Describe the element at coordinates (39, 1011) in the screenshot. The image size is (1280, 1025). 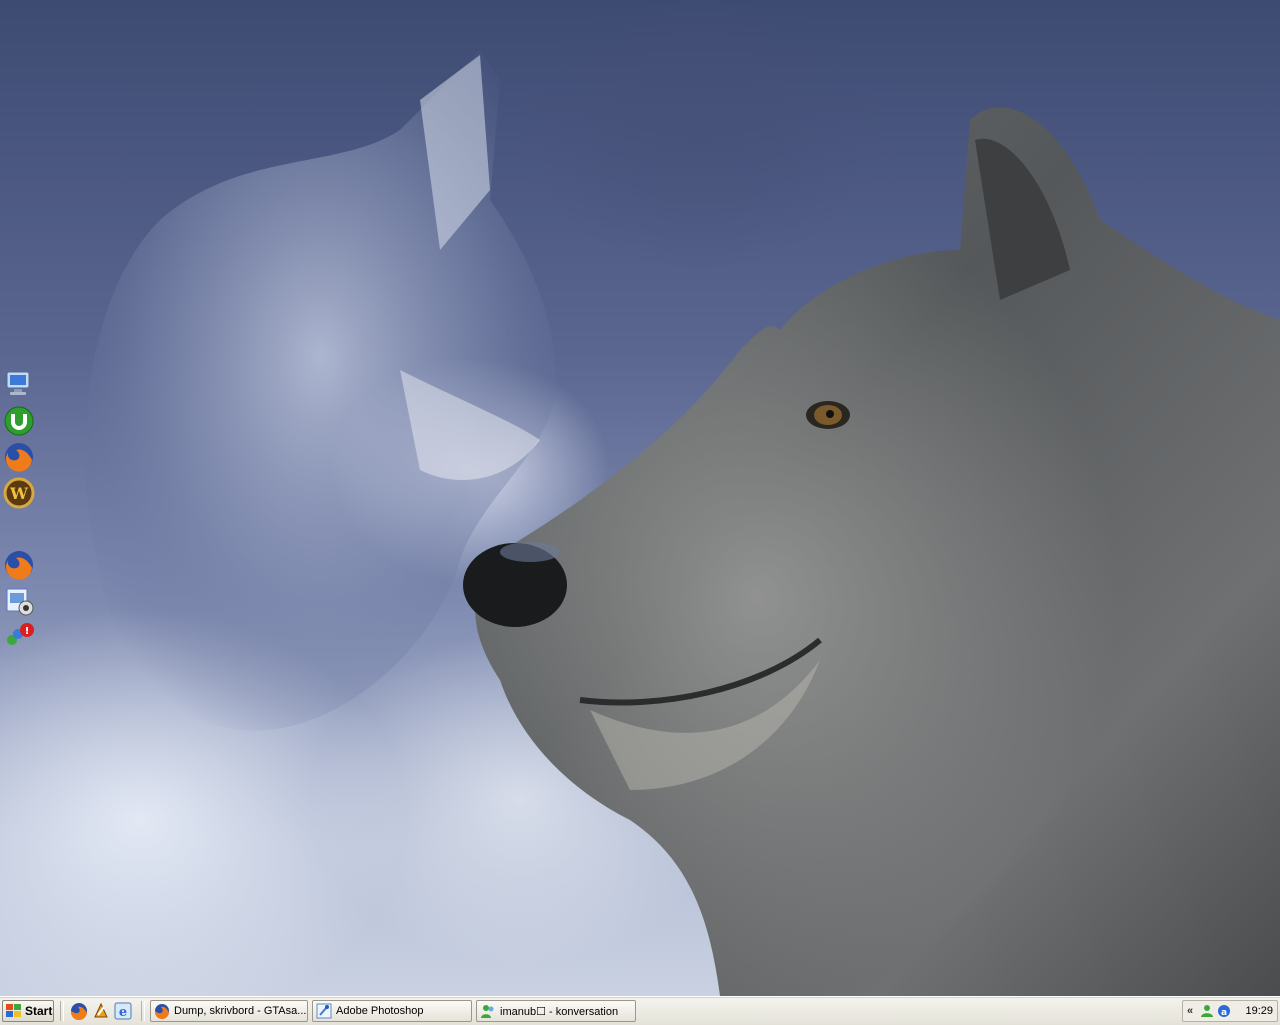
I see `start-label: Start` at that location.